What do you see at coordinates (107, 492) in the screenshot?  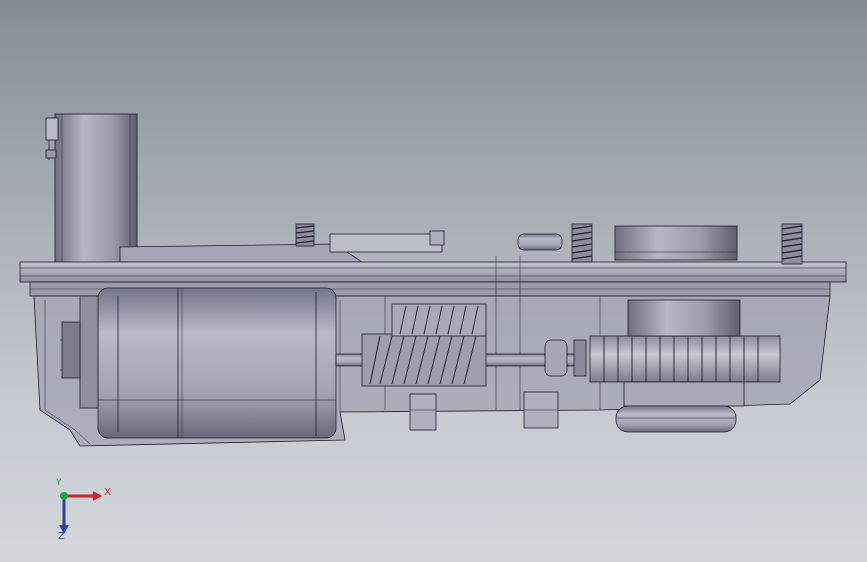 I see `x-axis-label: X` at bounding box center [107, 492].